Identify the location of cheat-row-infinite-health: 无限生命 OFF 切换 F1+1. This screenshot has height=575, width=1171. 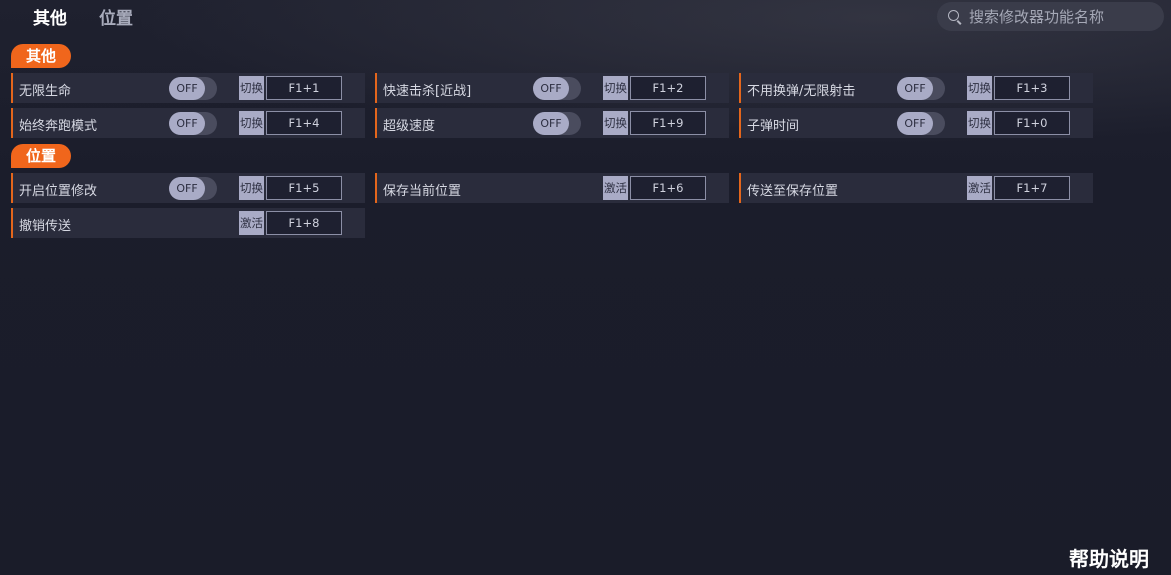
(188, 88).